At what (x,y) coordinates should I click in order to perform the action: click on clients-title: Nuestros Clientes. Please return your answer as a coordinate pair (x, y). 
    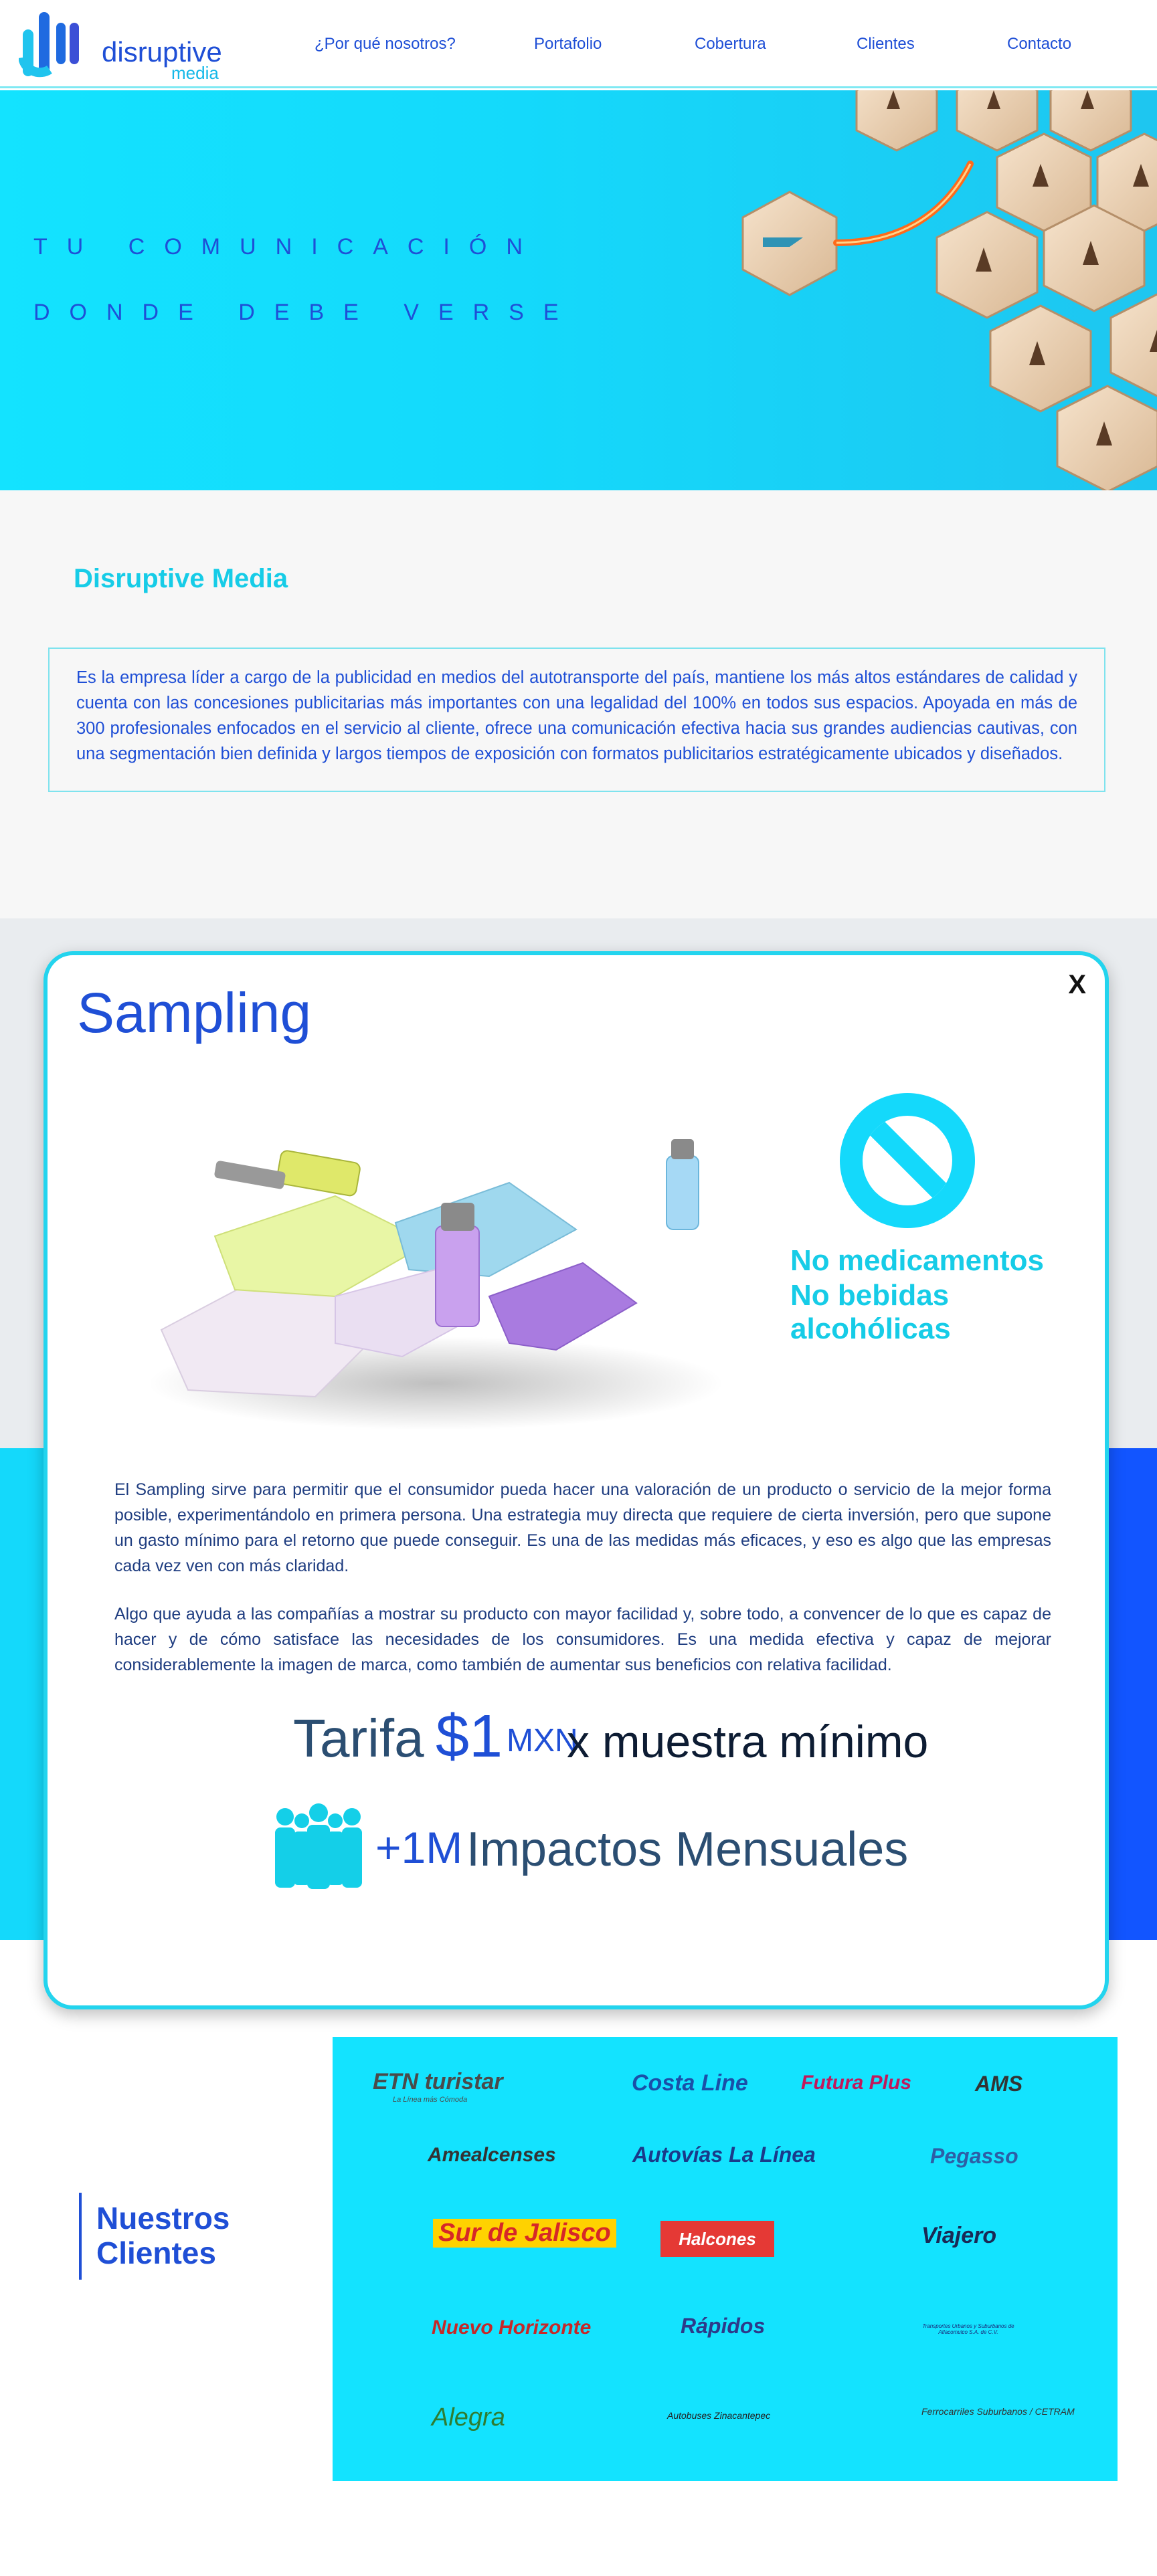
    Looking at the image, I should click on (163, 2235).